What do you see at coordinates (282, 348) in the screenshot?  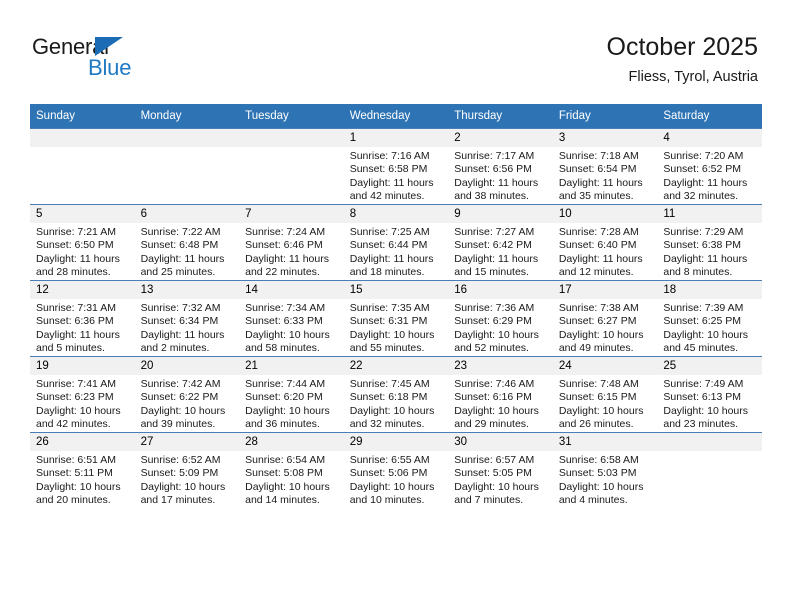 I see `daylight-text-line2: and 58 minutes.` at bounding box center [282, 348].